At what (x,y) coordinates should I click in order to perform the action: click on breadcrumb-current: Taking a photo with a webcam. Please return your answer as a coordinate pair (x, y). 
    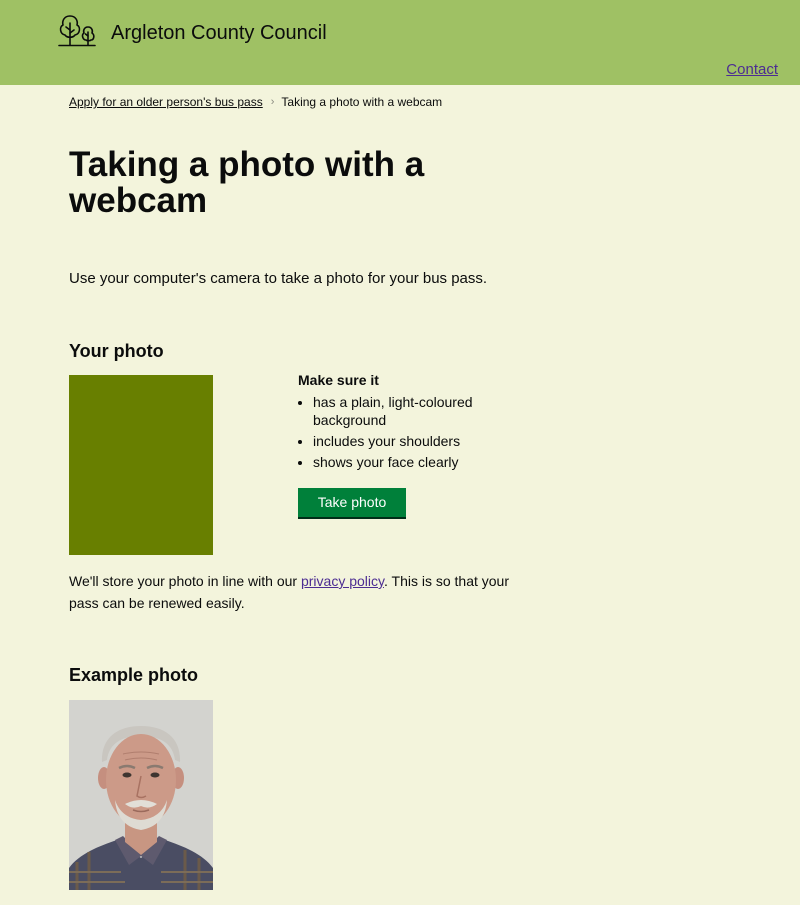
    Looking at the image, I should click on (362, 102).